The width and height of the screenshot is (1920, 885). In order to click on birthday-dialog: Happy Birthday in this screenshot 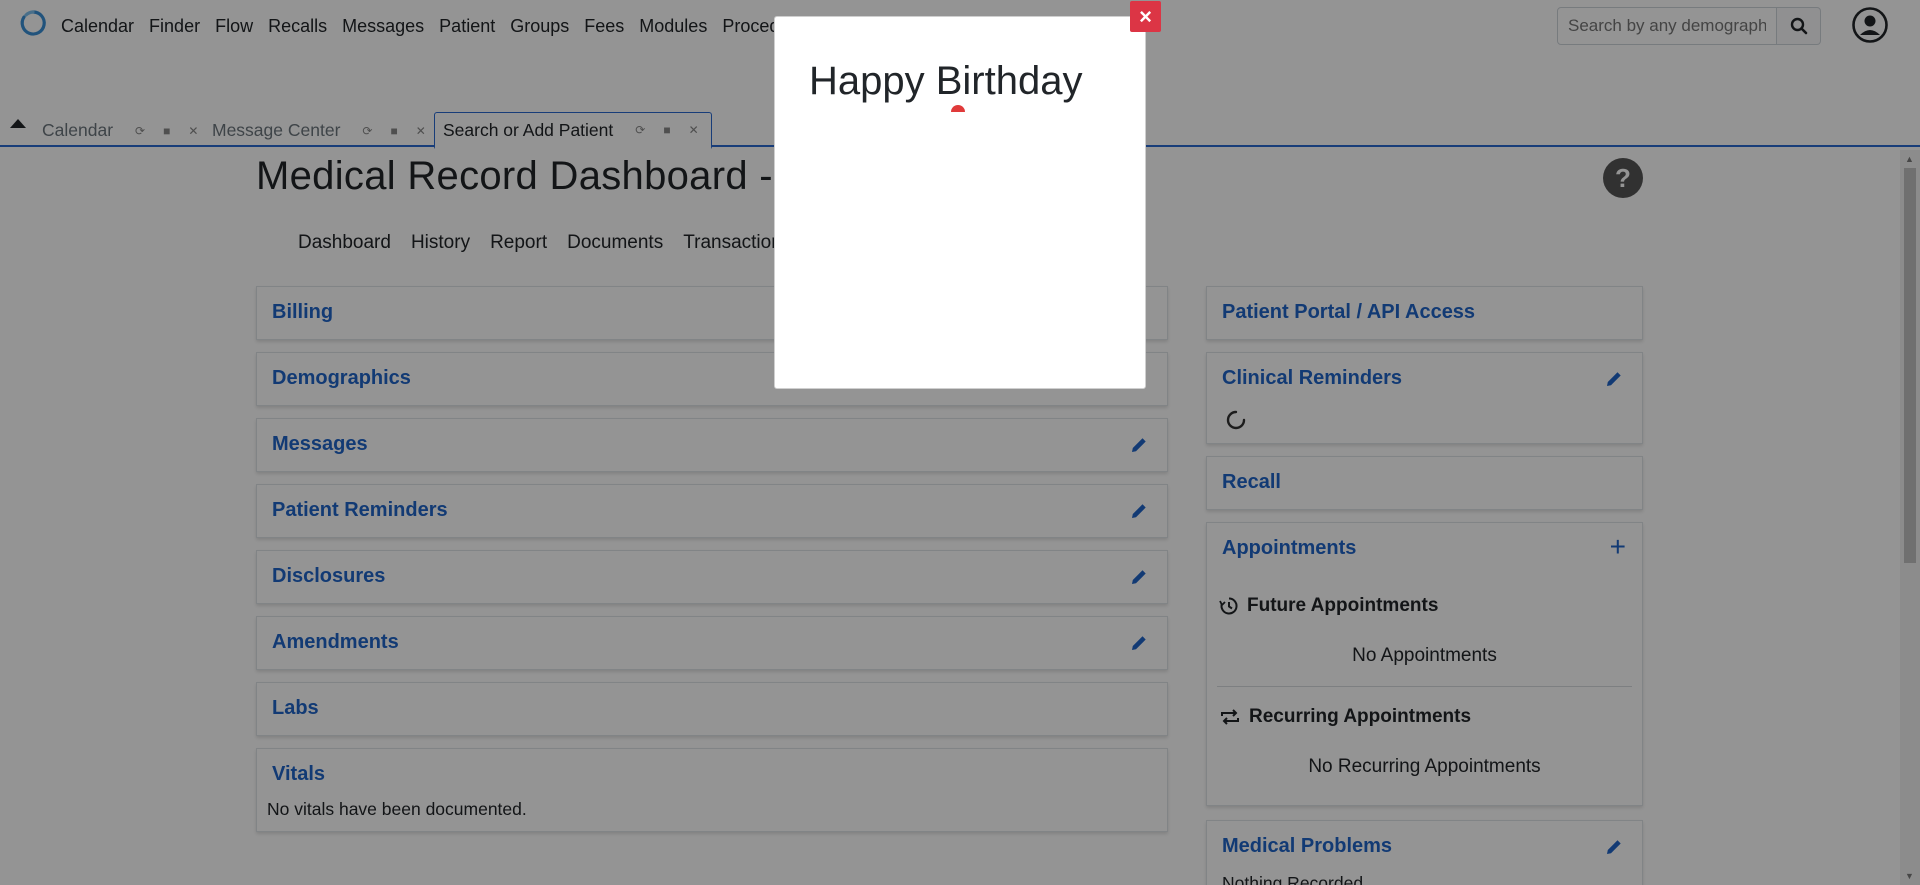, I will do `click(960, 202)`.